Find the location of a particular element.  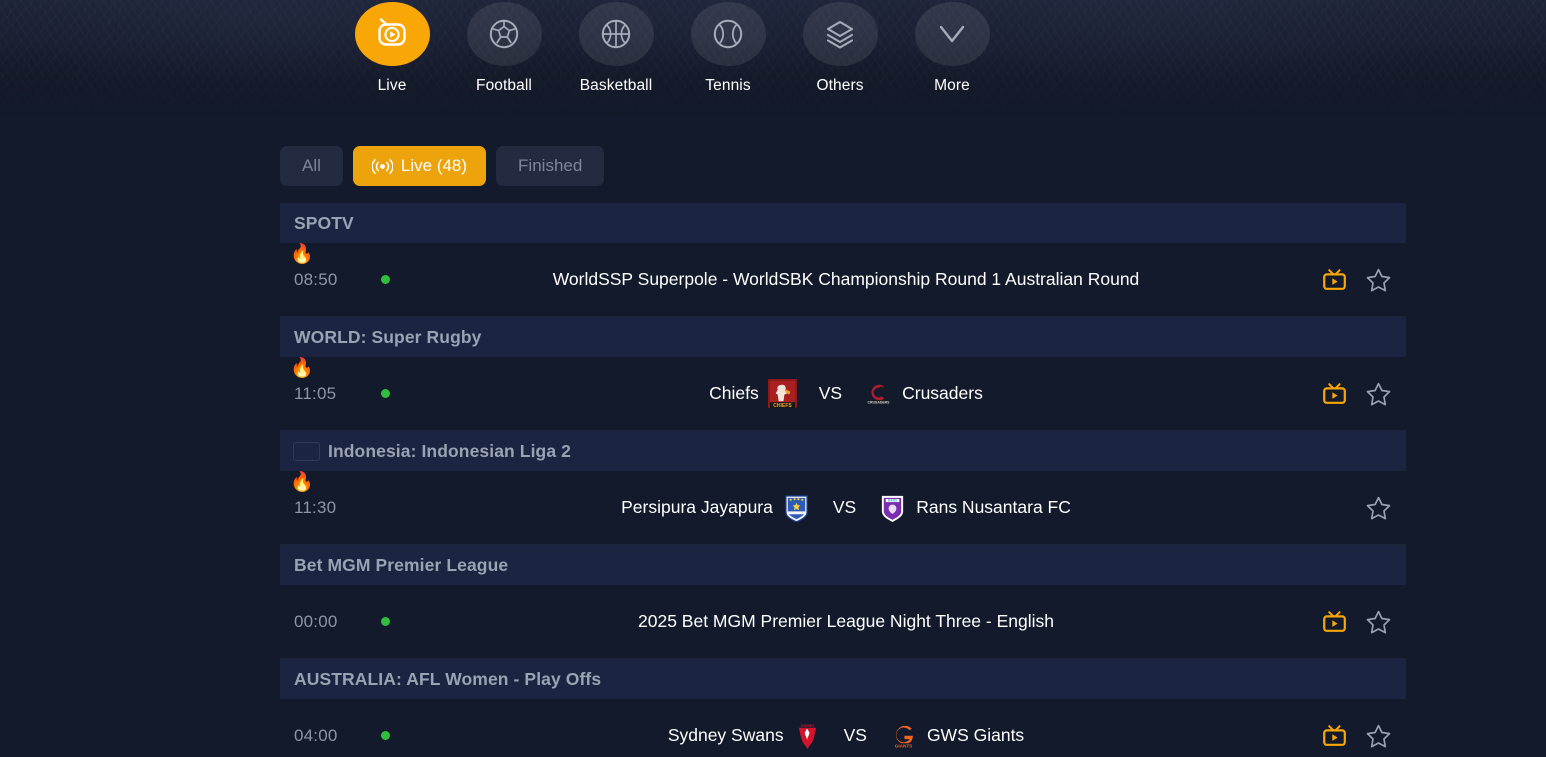

status-filter-bar: All Live (48) Finished is located at coordinates (843, 165).